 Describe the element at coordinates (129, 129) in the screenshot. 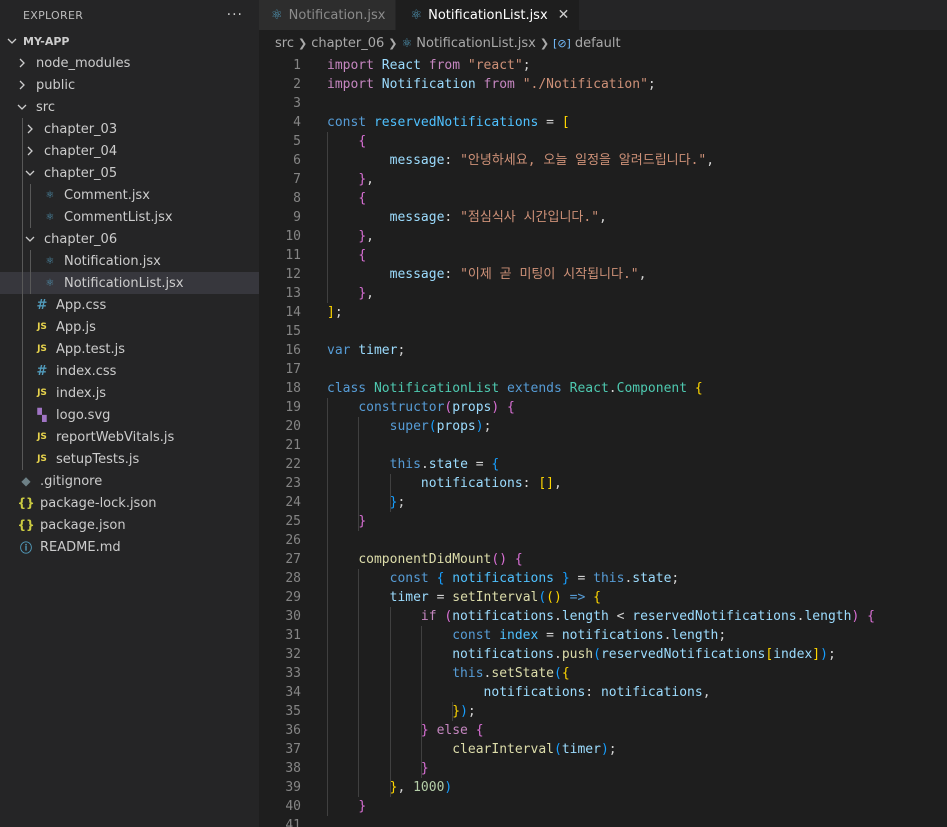

I see `tree-folder: chapter_03` at that location.